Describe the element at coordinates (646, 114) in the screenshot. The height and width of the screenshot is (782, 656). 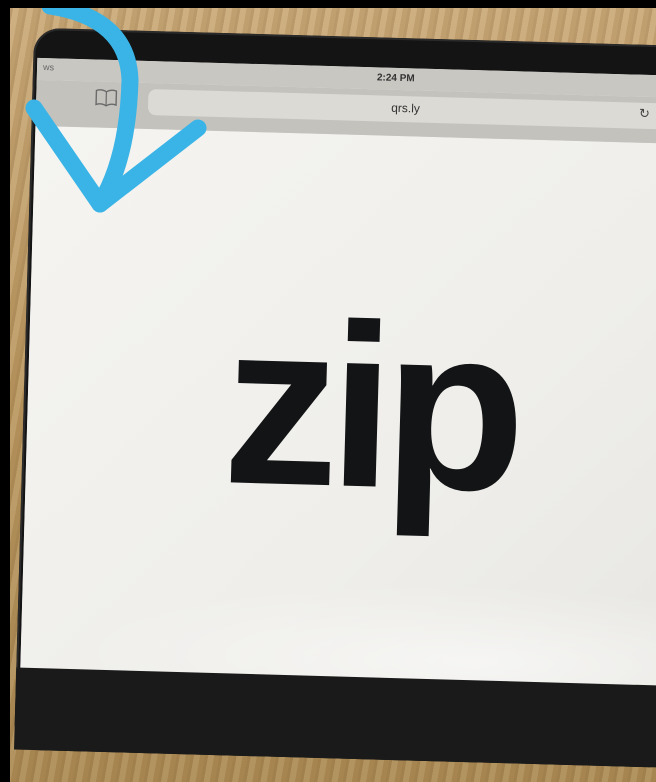
I see `reload-icon: ↻` at that location.